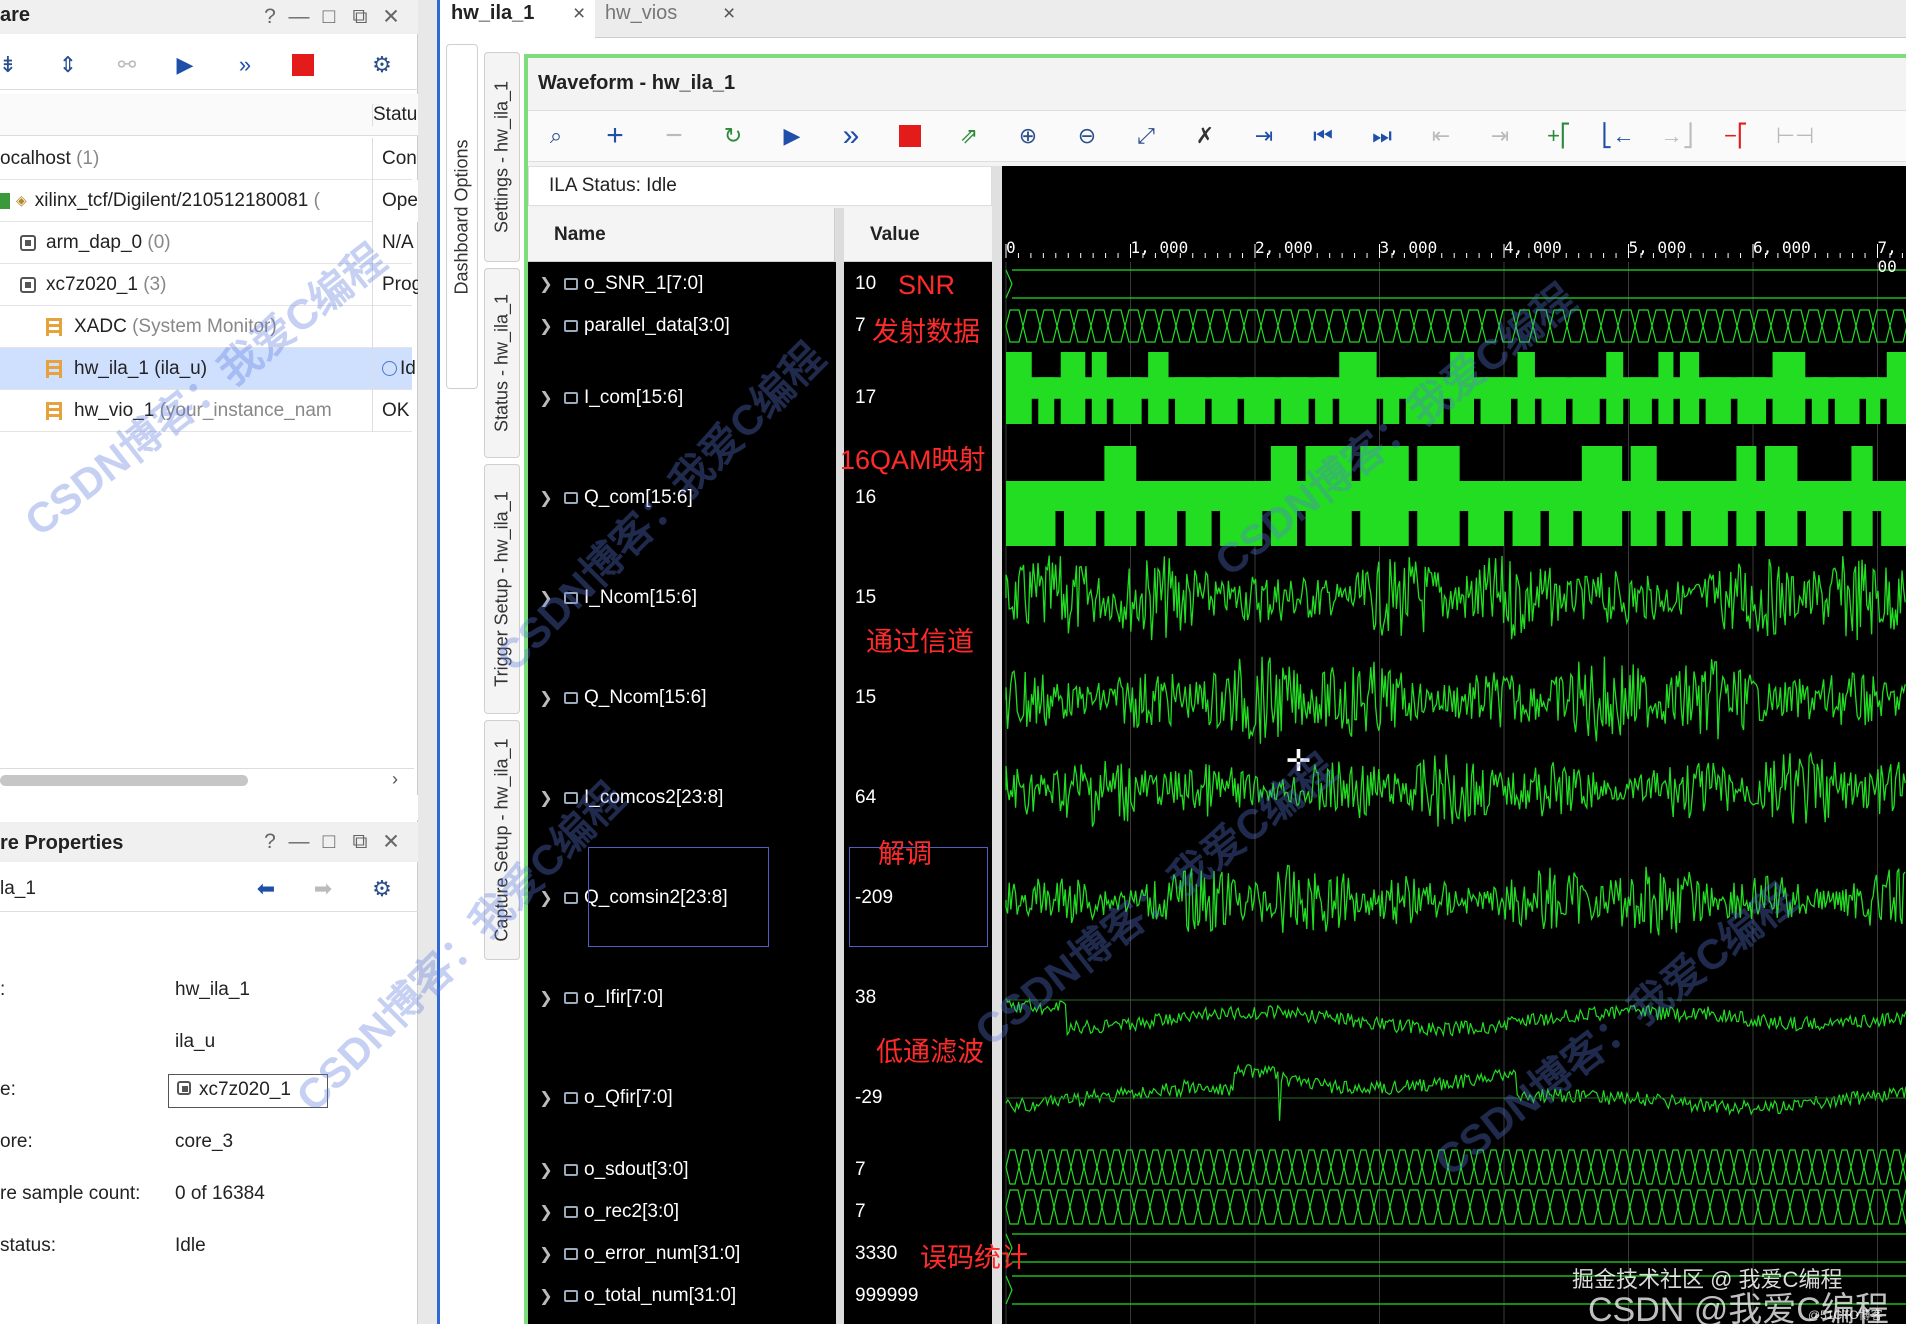  I want to click on signal-row: ❯ o_SNR_1[7:0], so click(684, 284).